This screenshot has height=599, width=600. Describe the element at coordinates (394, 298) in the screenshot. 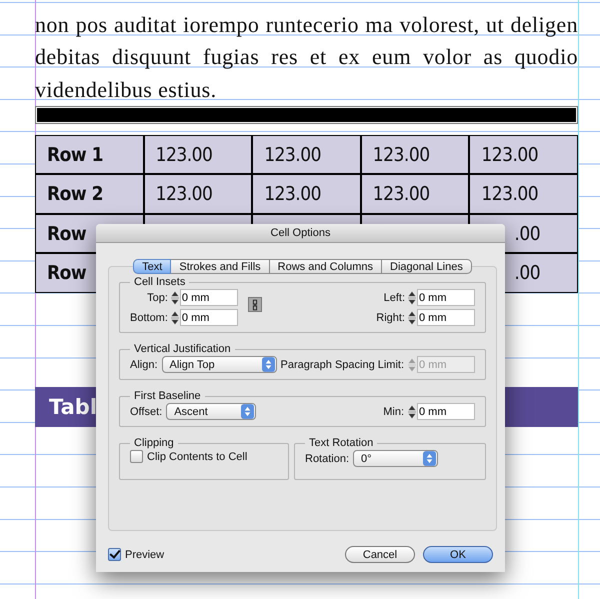

I see `field-label: Left:` at that location.